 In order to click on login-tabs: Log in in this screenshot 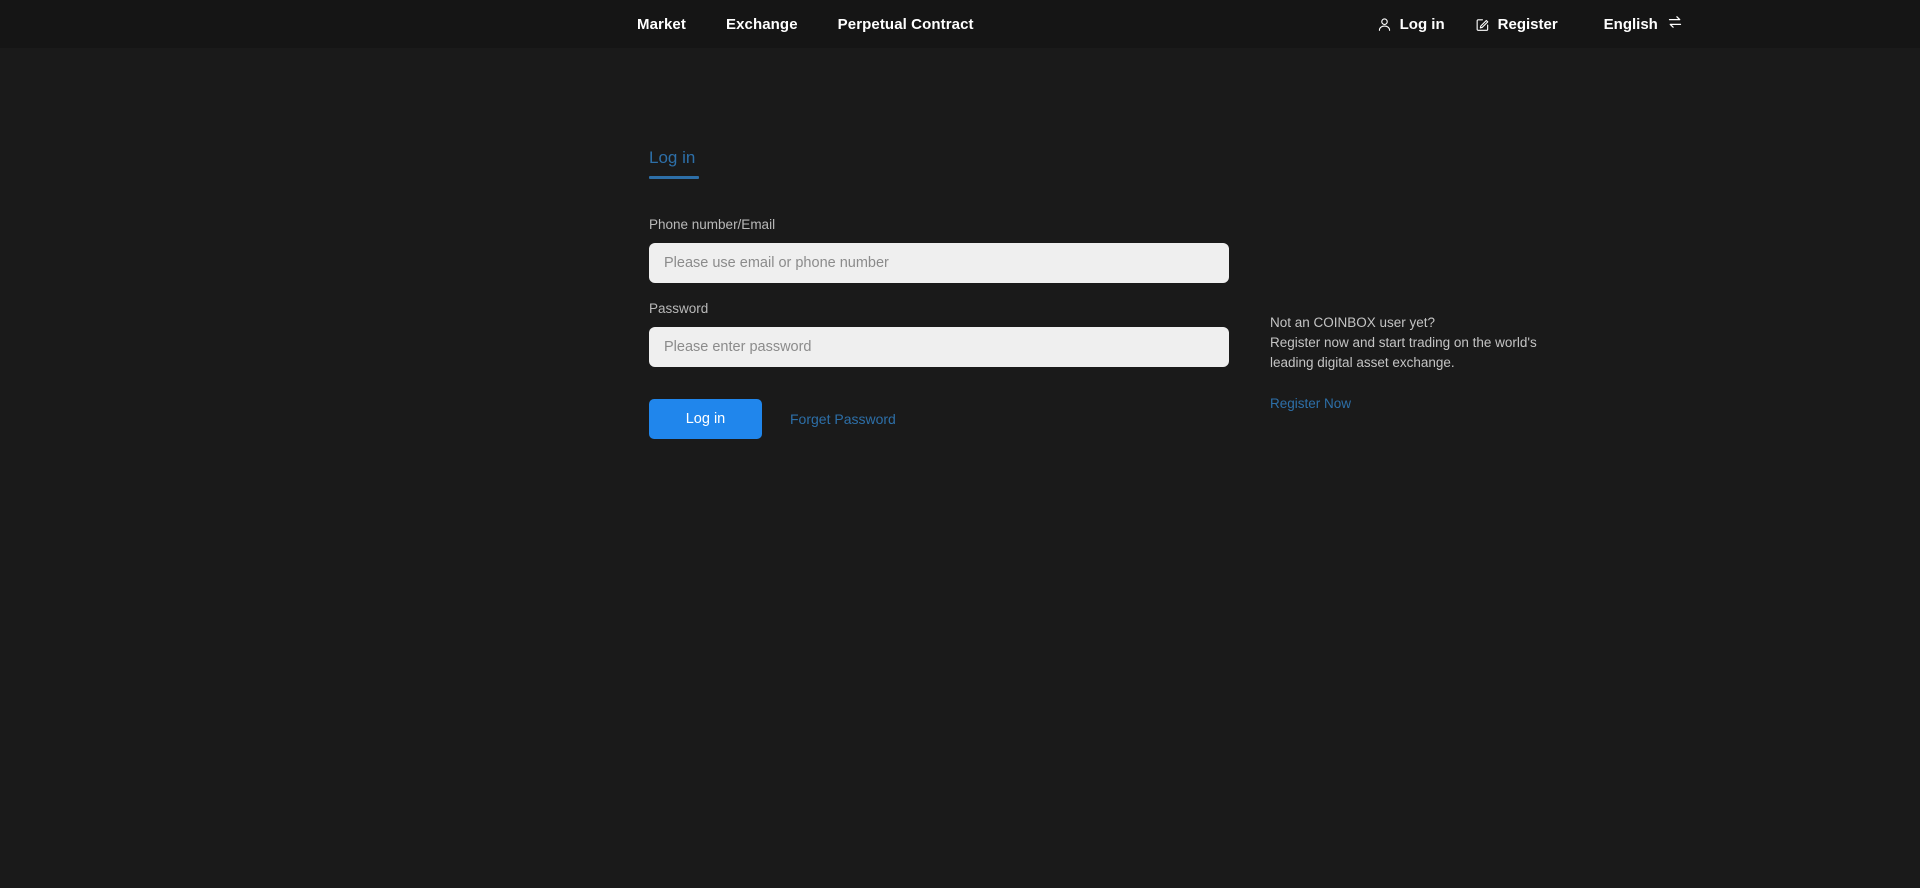, I will do `click(939, 163)`.